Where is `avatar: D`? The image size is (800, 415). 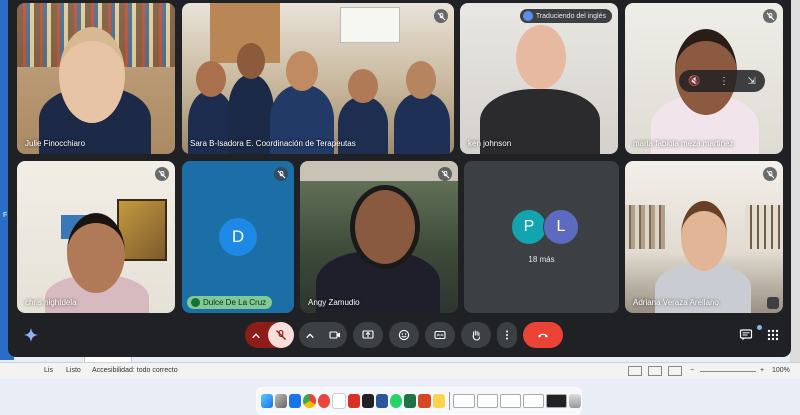
avatar: D is located at coordinates (238, 237).